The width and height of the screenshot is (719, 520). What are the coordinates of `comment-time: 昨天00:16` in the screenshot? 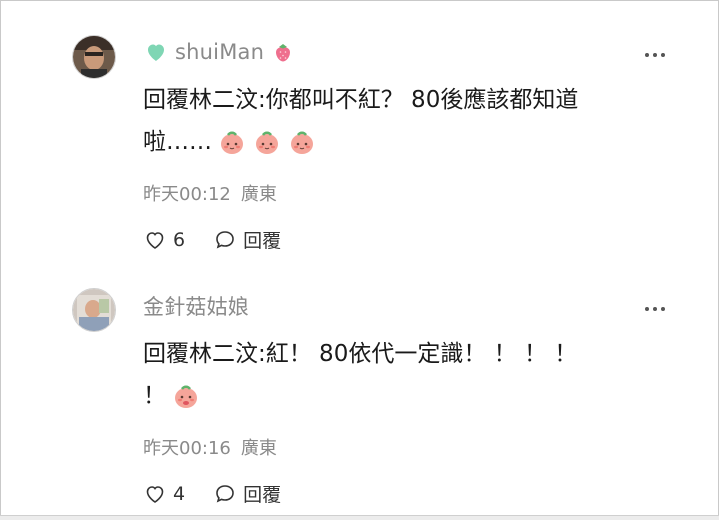 It's located at (187, 448).